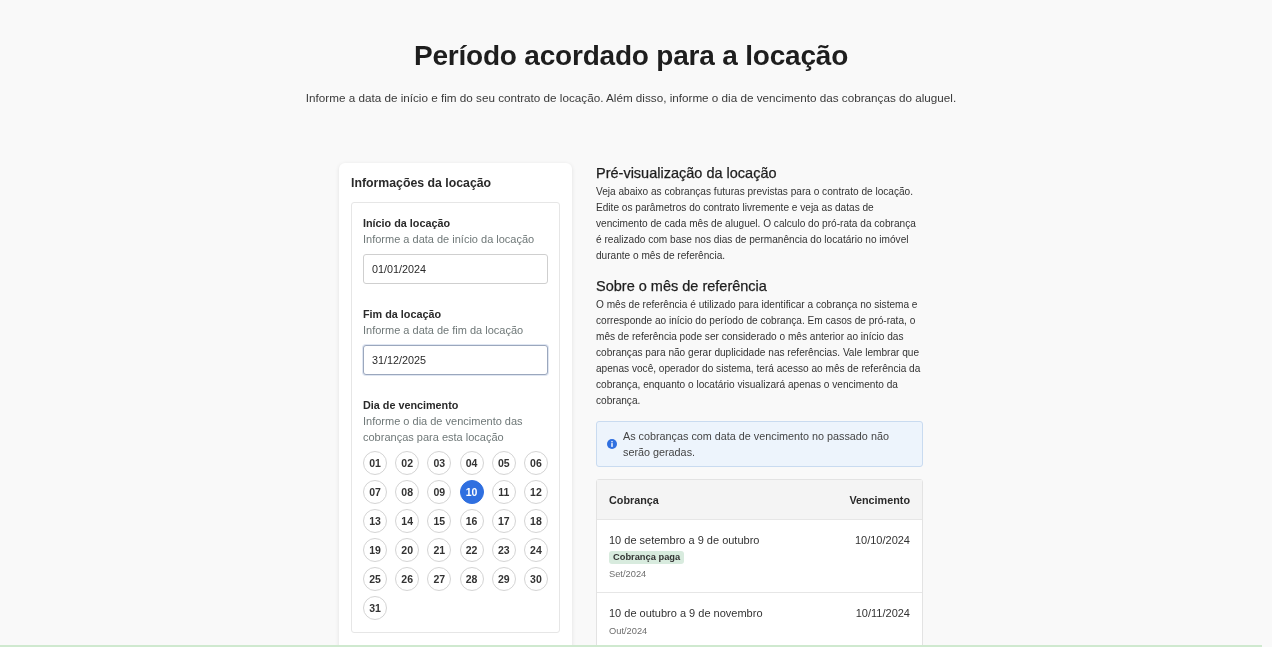 This screenshot has height=647, width=1272. What do you see at coordinates (471, 550) in the screenshot?
I see `day-option: 22` at bounding box center [471, 550].